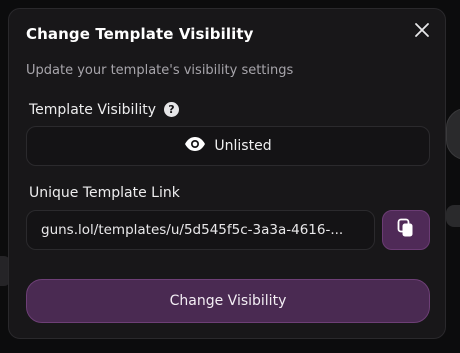  I want to click on change-visibility-button: Change Visibility, so click(228, 301).